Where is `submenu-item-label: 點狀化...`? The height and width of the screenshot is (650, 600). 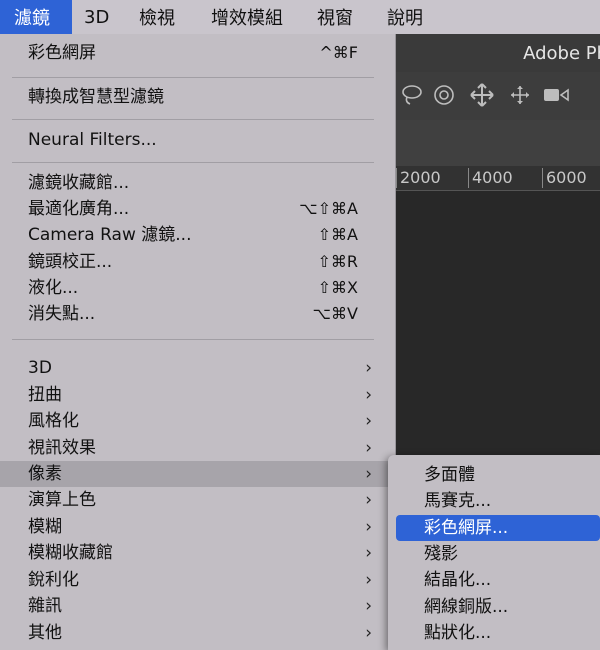 submenu-item-label: 點狀化... is located at coordinates (458, 633).